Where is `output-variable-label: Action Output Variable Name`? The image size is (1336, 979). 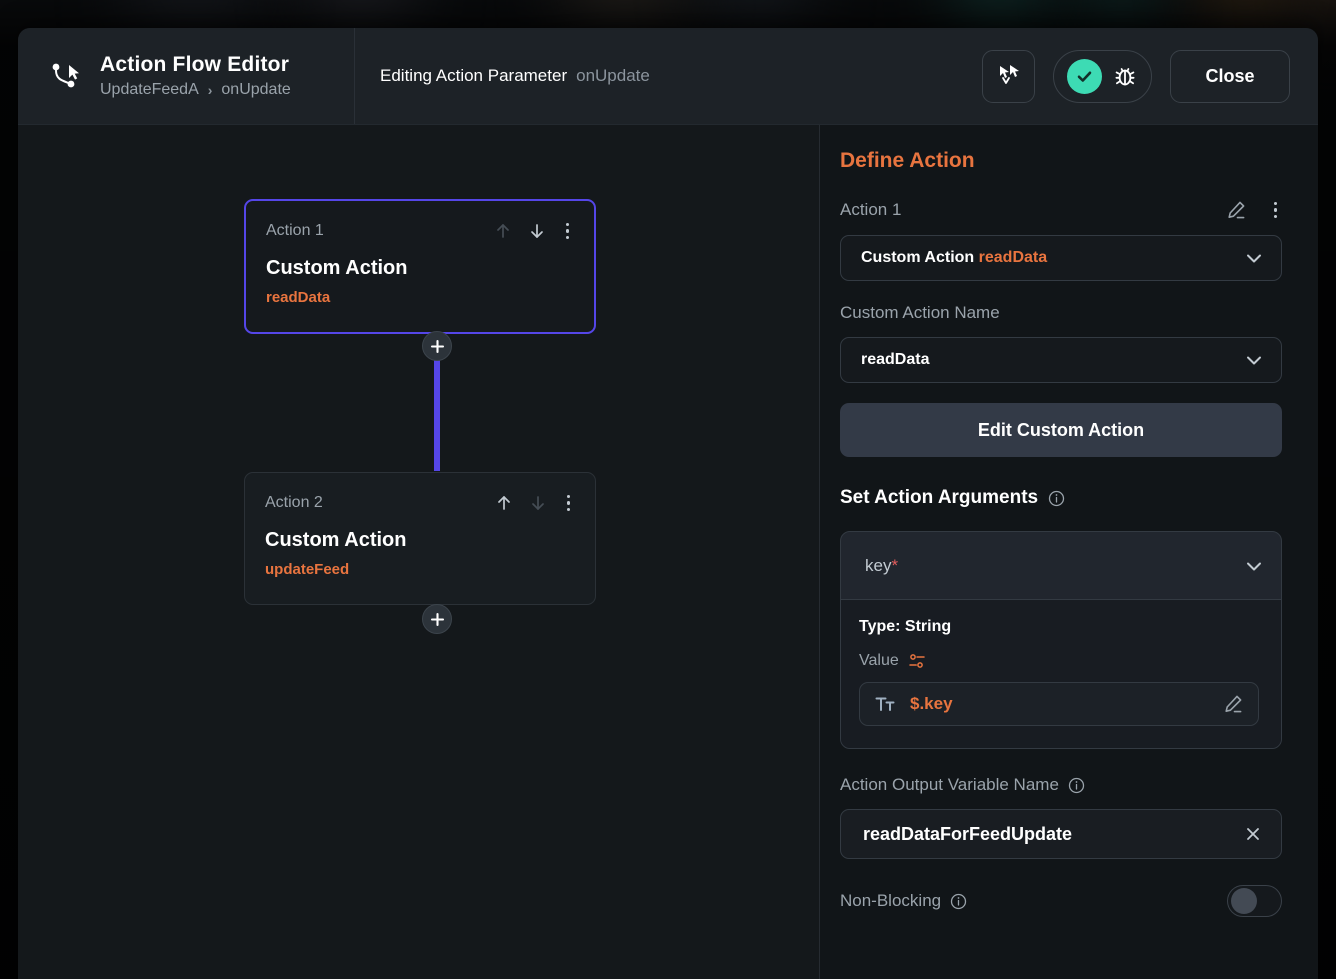
output-variable-label: Action Output Variable Name is located at coordinates (949, 784).